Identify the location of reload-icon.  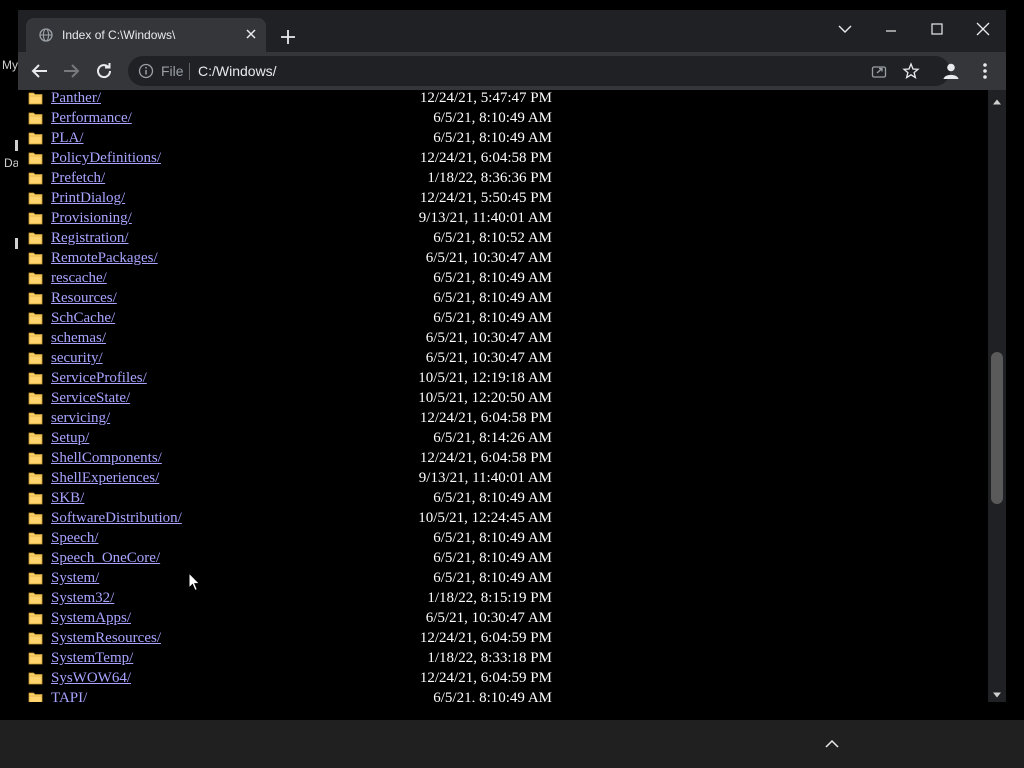
(104, 71).